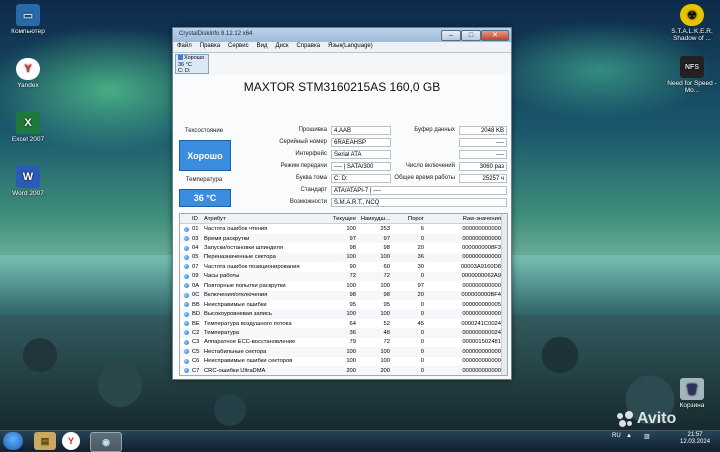 This screenshot has height=452, width=720. Describe the element at coordinates (343, 276) in the screenshot. I see `table-row: 09 Часы работы 72 72 0 0000000062A9` at that location.